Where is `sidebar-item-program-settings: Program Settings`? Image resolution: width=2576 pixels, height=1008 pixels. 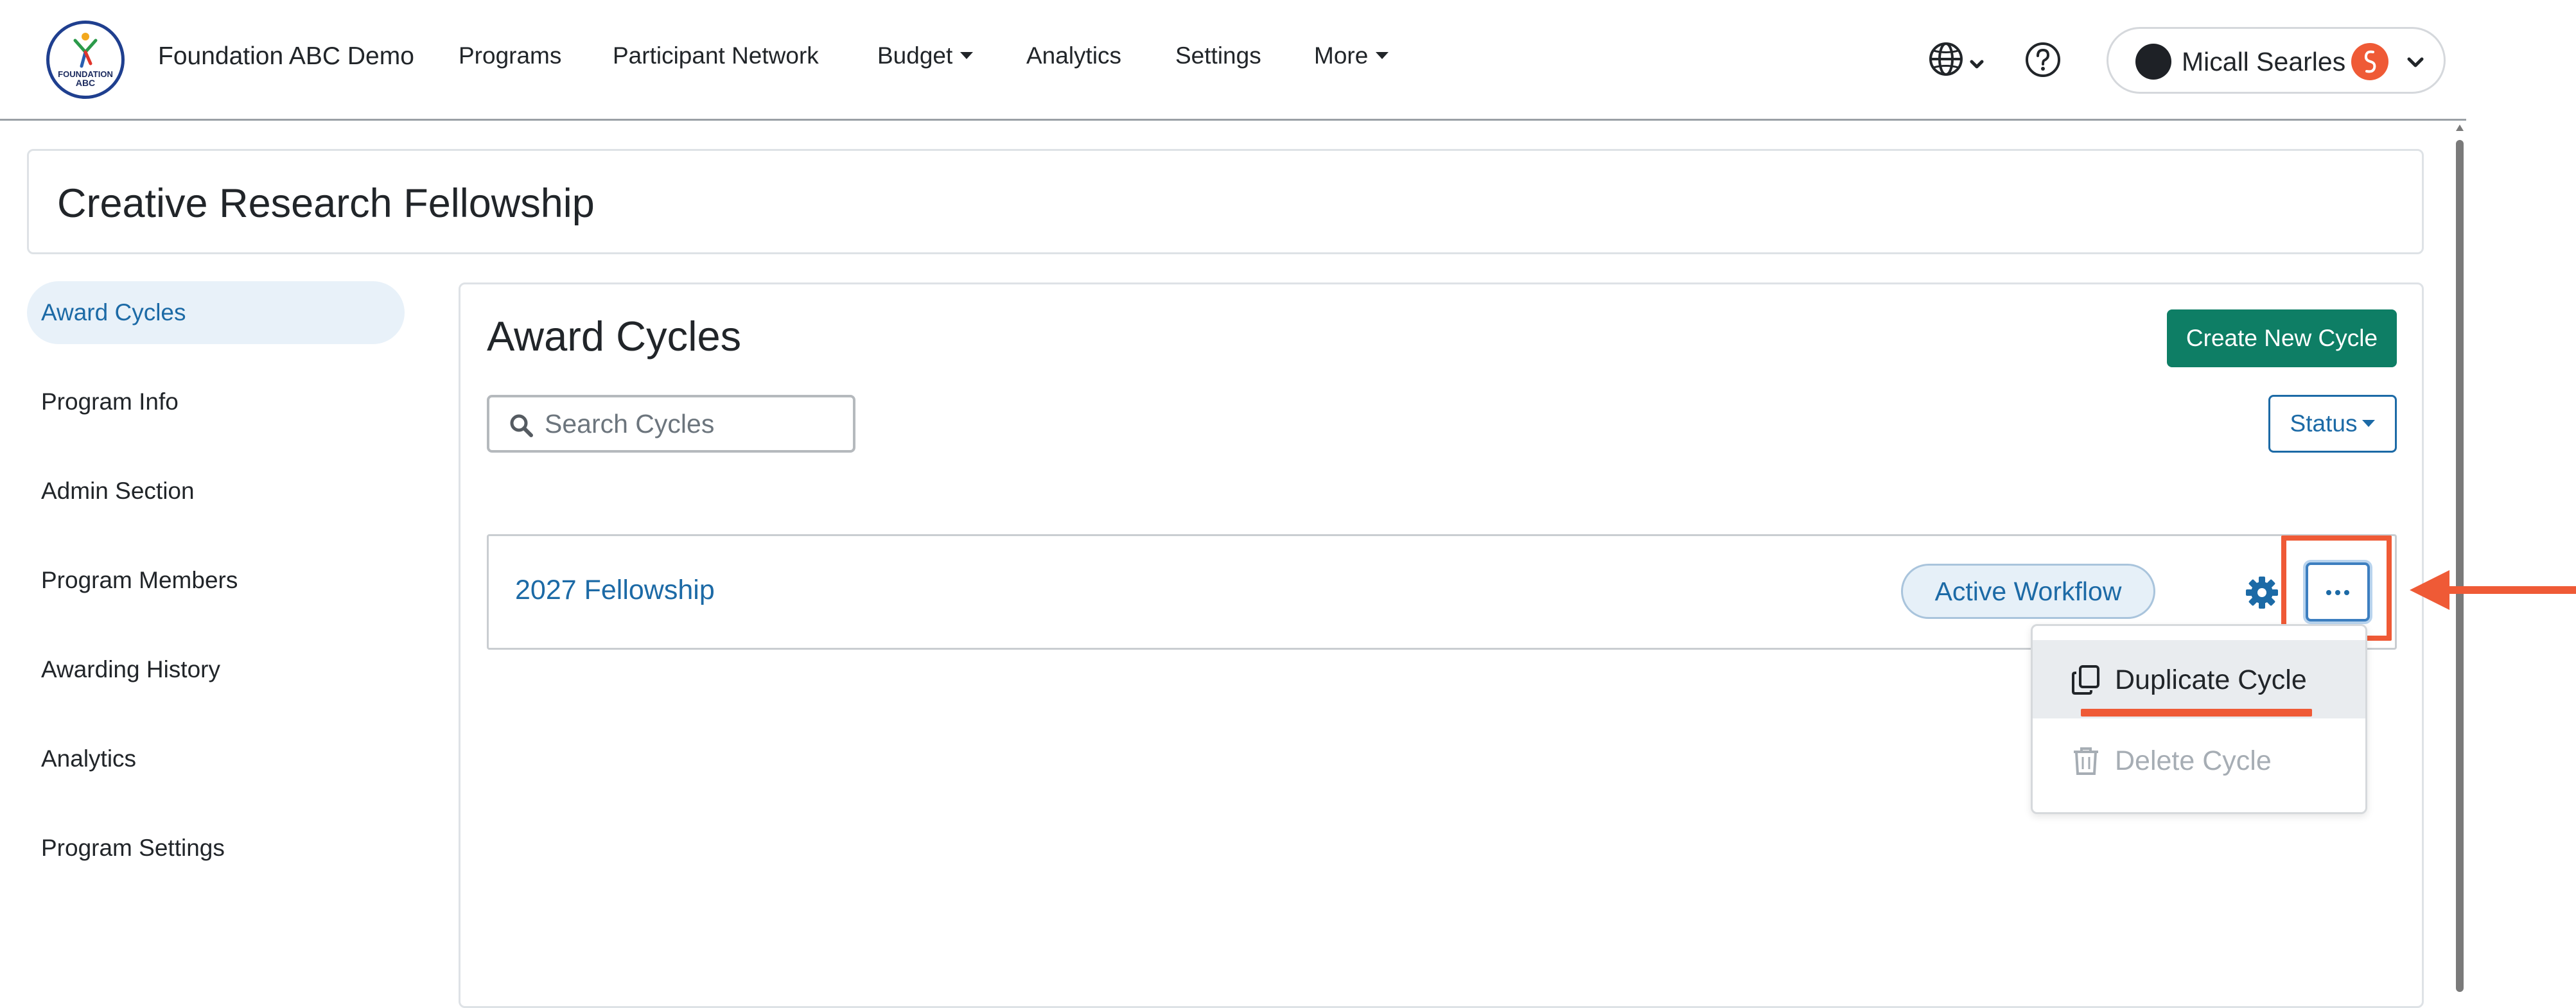
sidebar-item-program-settings: Program Settings is located at coordinates (216, 848).